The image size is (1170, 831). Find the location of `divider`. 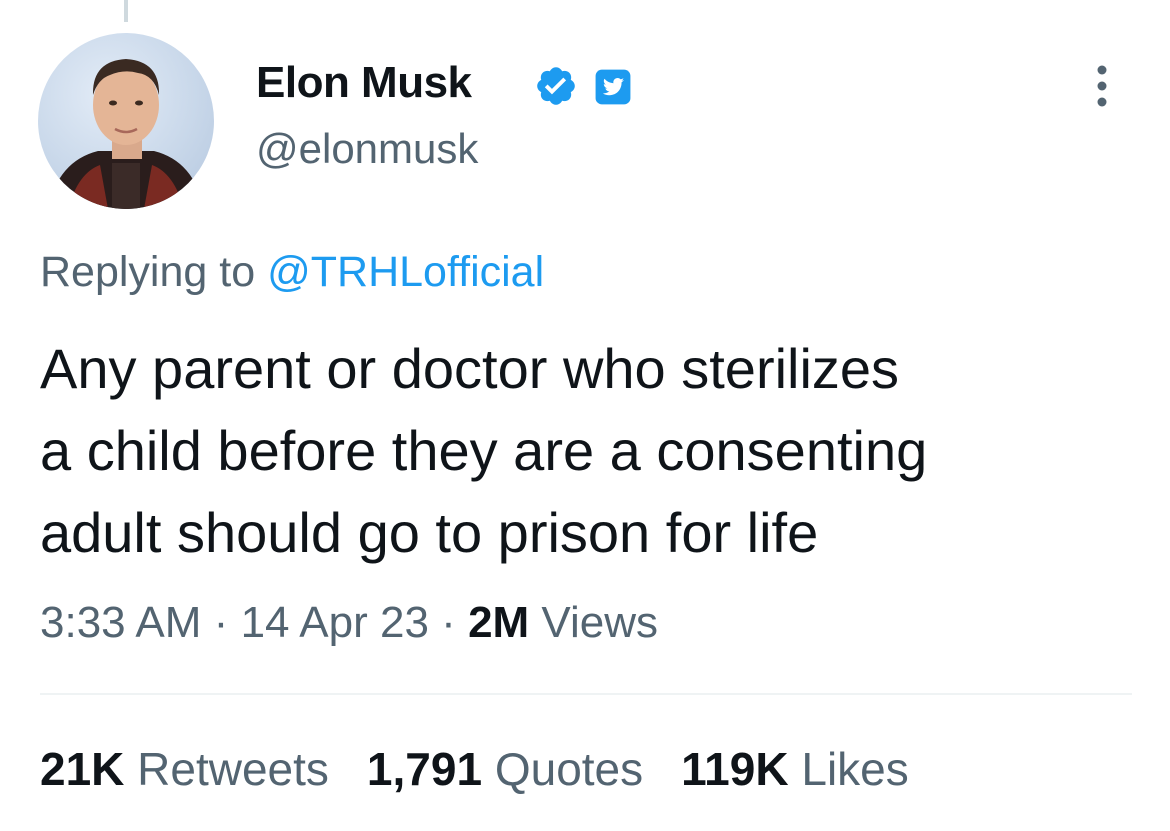

divider is located at coordinates (586, 694).